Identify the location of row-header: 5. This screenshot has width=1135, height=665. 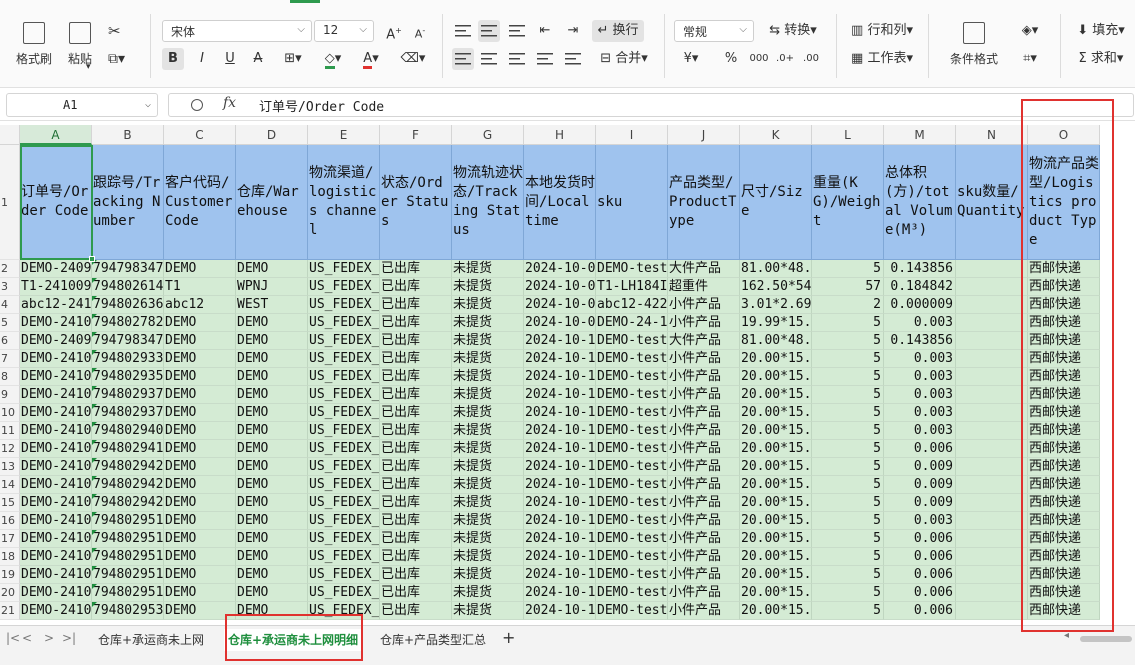
(10, 323).